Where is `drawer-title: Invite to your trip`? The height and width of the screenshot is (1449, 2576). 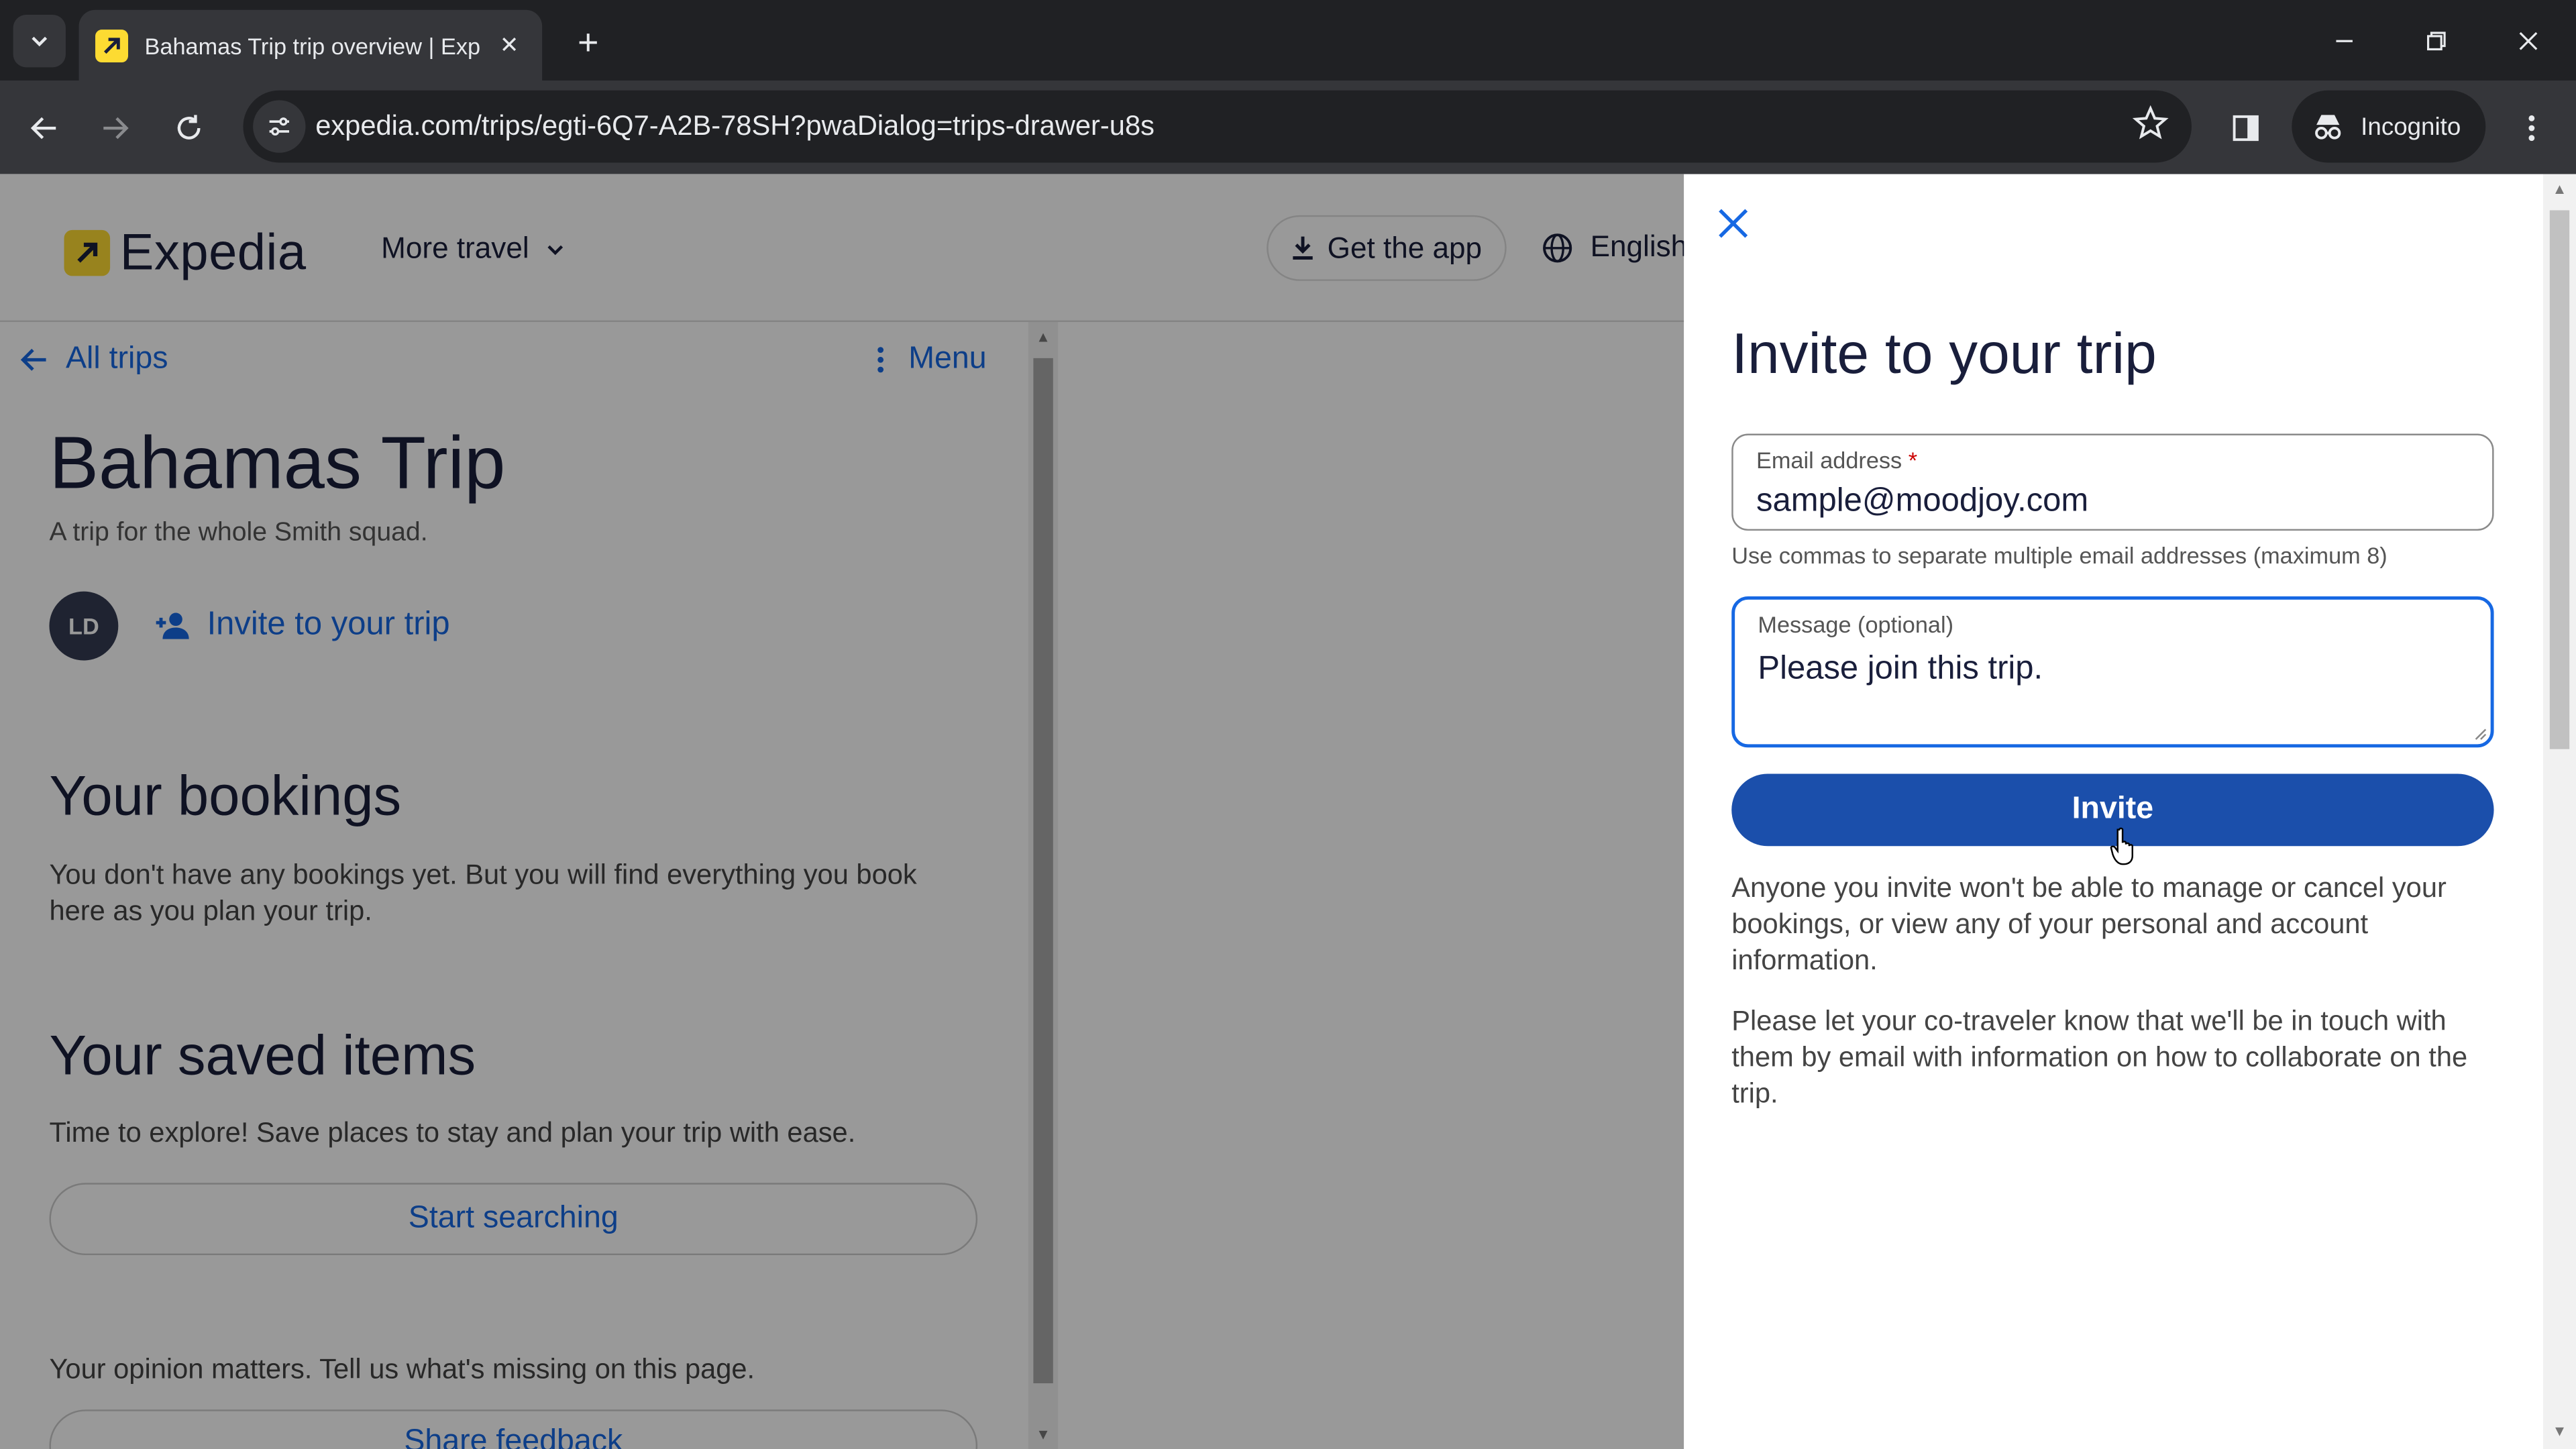
drawer-title: Invite to your trip is located at coordinates (1944, 354).